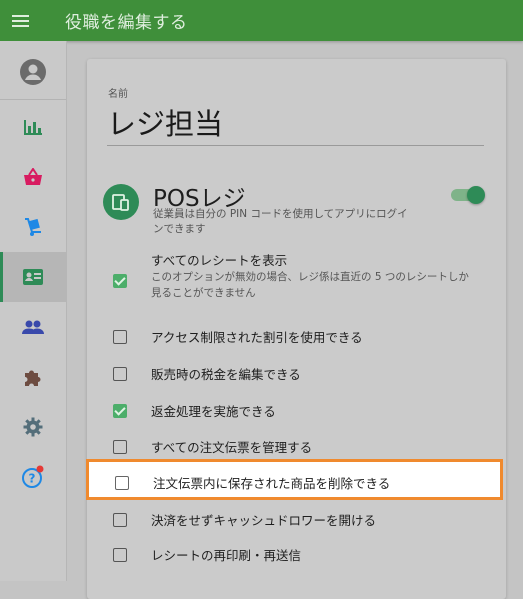 Image resolution: width=523 pixels, height=599 pixels. I want to click on permission-label: アクセス制限された割引を使用できる, so click(257, 337).